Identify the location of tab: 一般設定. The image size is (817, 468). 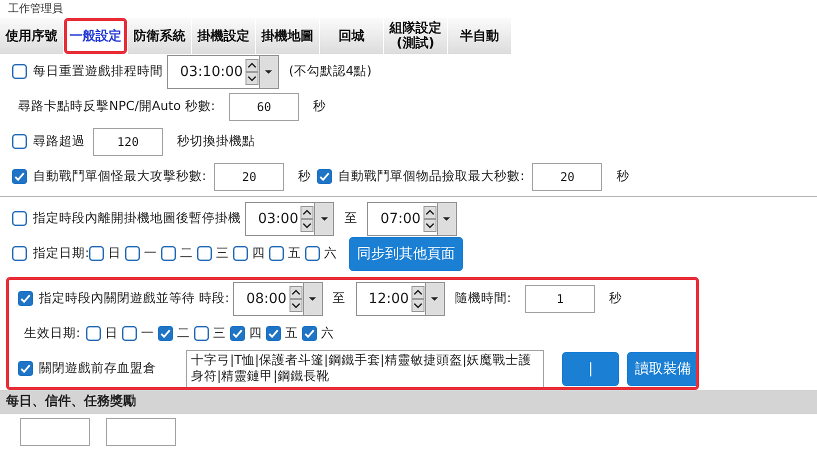
(96, 36).